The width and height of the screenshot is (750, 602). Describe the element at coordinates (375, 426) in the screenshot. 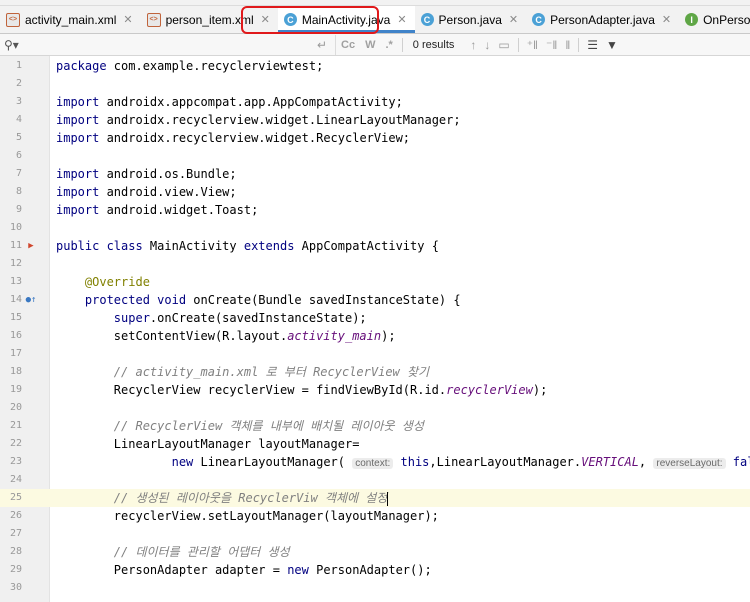

I see `code-line: 21 // RecyclerView 객체를 내부에 배치될 레이아웃 생성` at that location.